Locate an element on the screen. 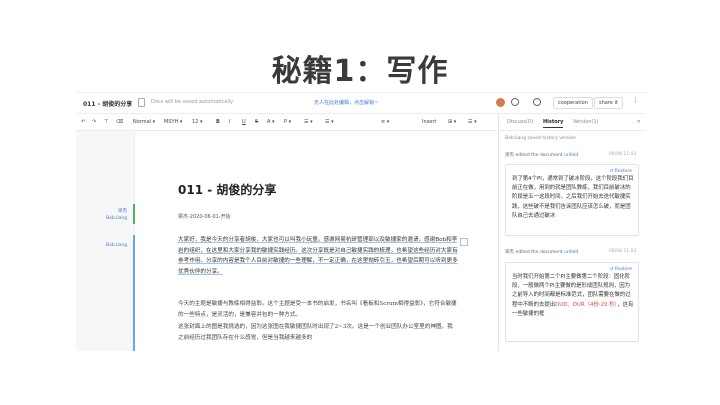 The height and width of the screenshot is (405, 720). gutter-author-name: 梁杰 is located at coordinates (122, 211).